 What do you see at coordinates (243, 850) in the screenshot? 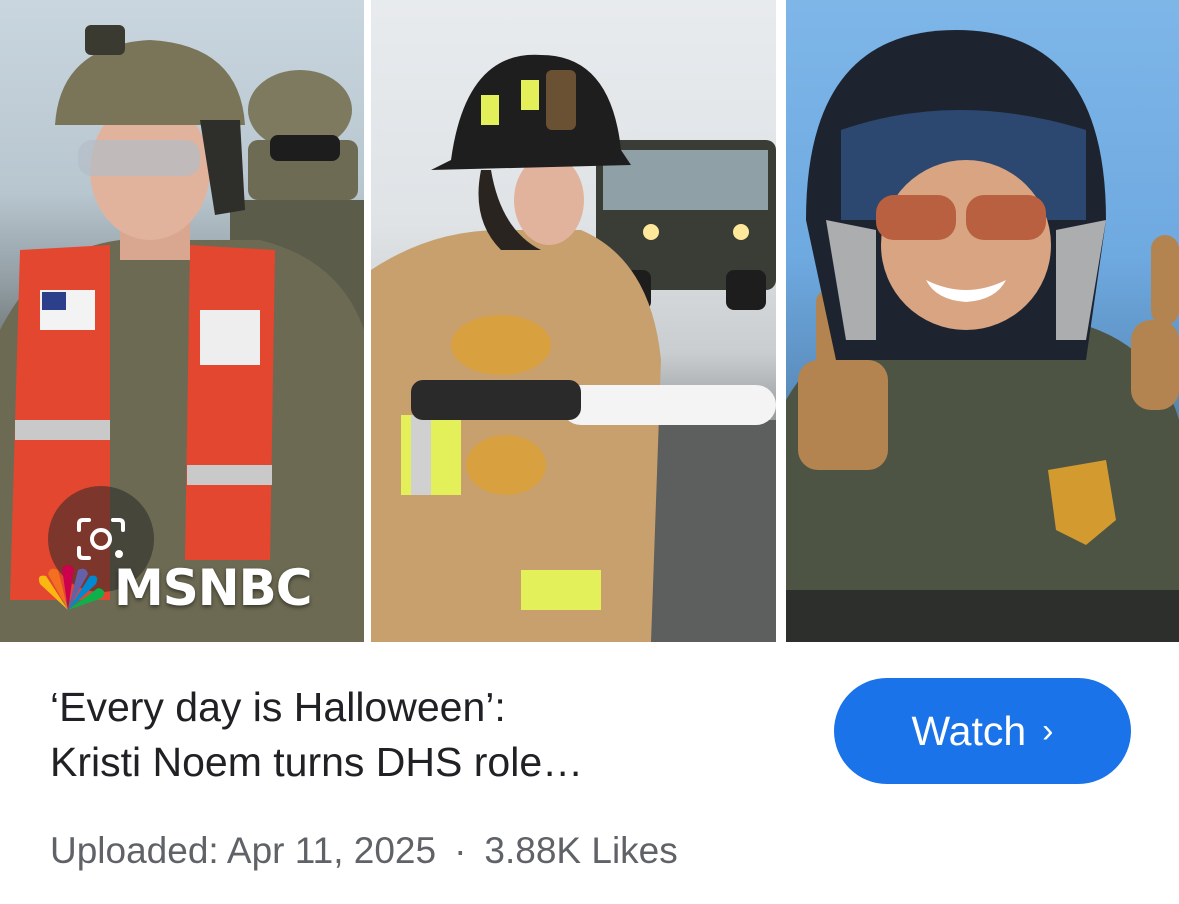
I see `upload-date: Uploaded: Apr 11, 2025` at bounding box center [243, 850].